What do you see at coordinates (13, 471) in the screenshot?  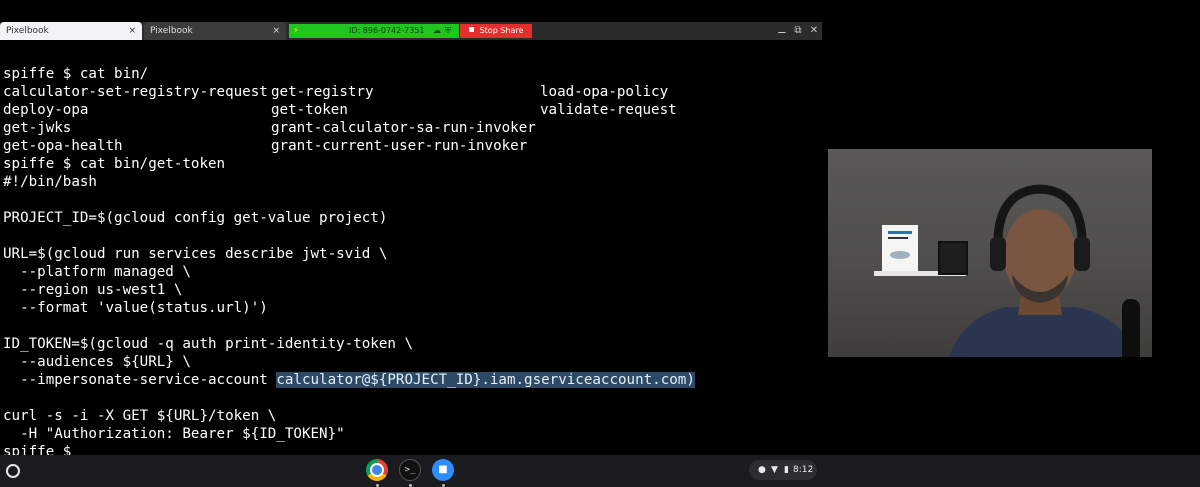 I see `launcher-icon` at bounding box center [13, 471].